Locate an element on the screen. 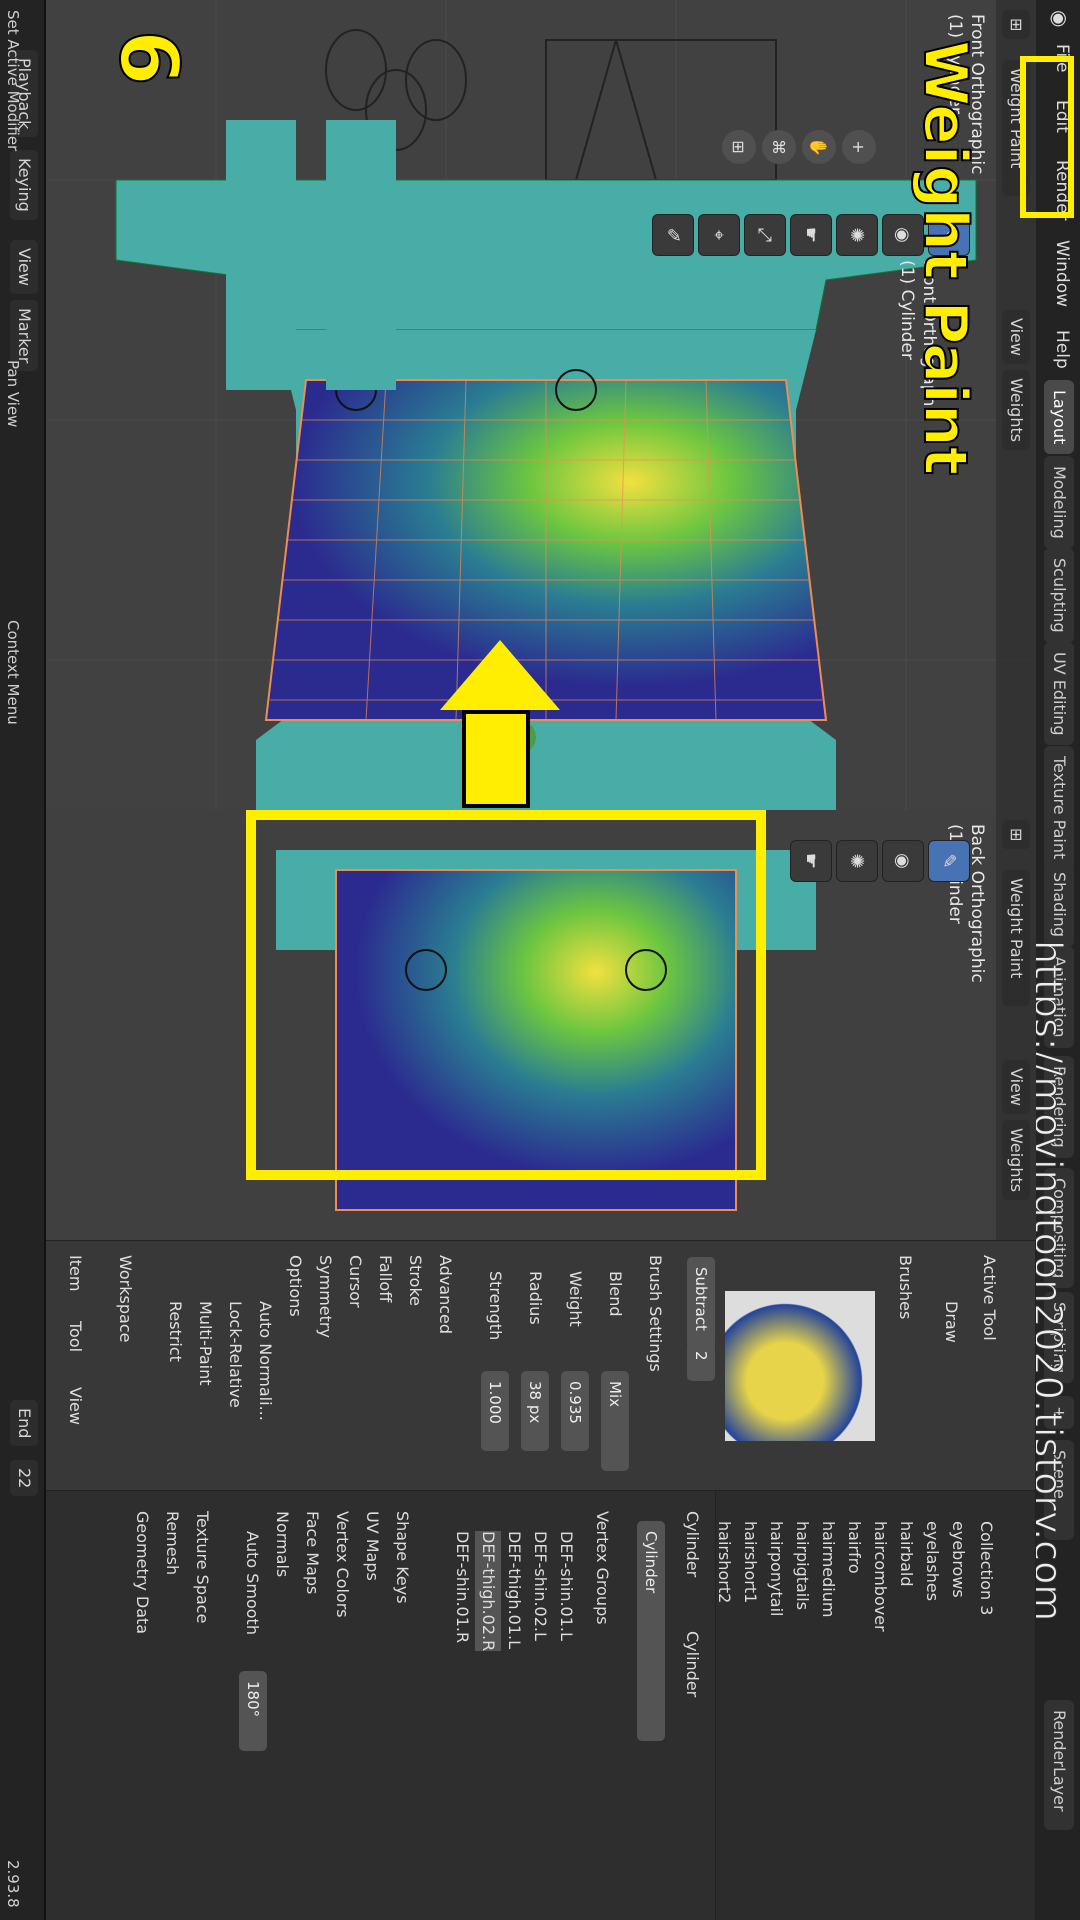 This screenshot has width=1080, height=1920. vertex-colors-header: Vertex Colors is located at coordinates (342, 1564).